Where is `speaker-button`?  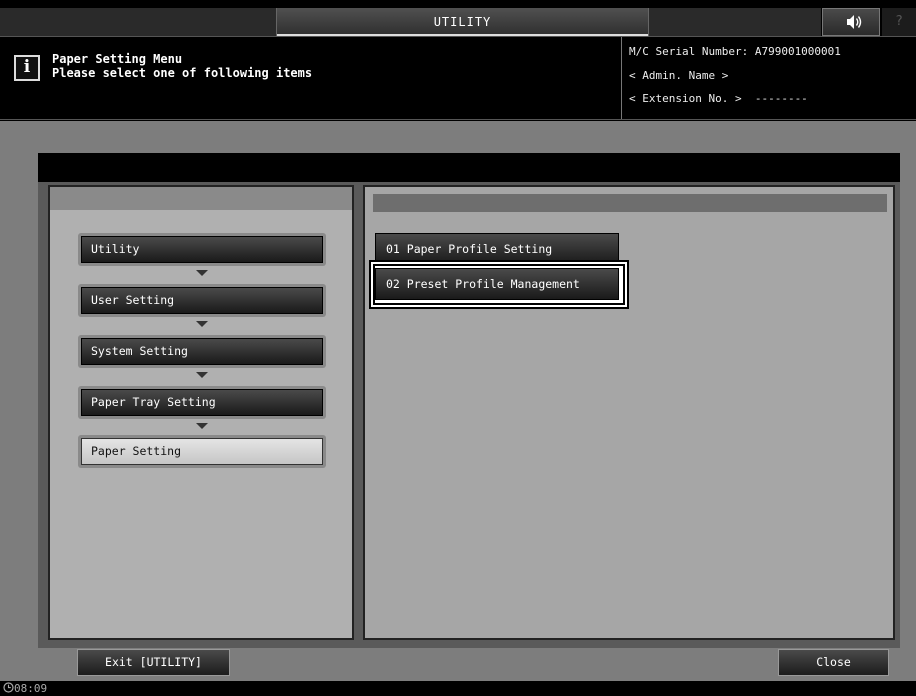 speaker-button is located at coordinates (851, 22).